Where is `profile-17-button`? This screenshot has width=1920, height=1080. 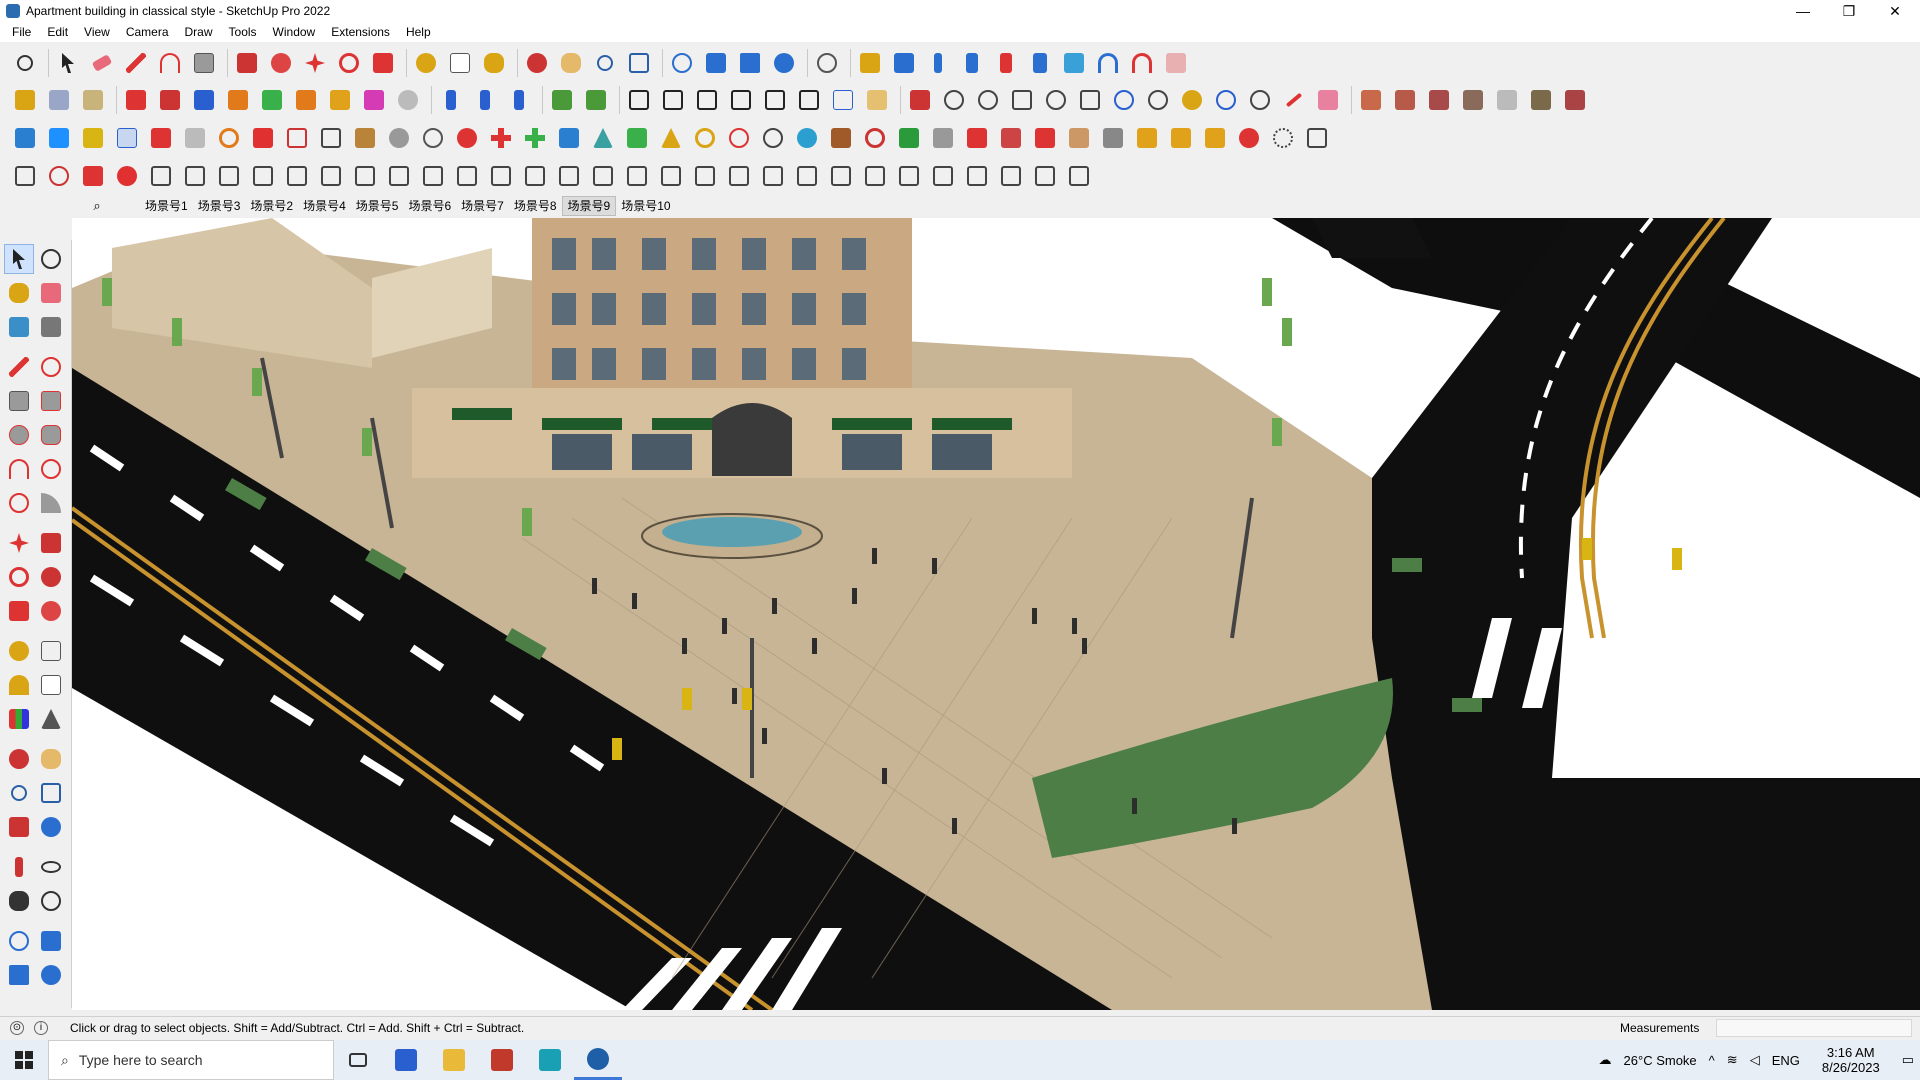
profile-17-button is located at coordinates (705, 176).